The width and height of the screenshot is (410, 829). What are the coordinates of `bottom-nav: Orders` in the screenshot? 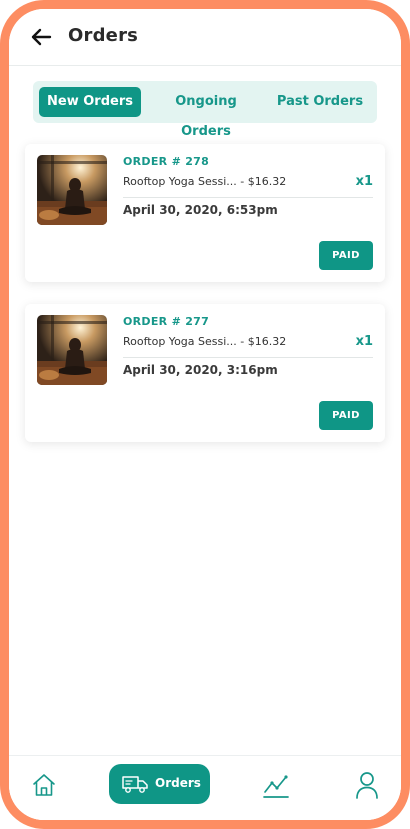 It's located at (205, 787).